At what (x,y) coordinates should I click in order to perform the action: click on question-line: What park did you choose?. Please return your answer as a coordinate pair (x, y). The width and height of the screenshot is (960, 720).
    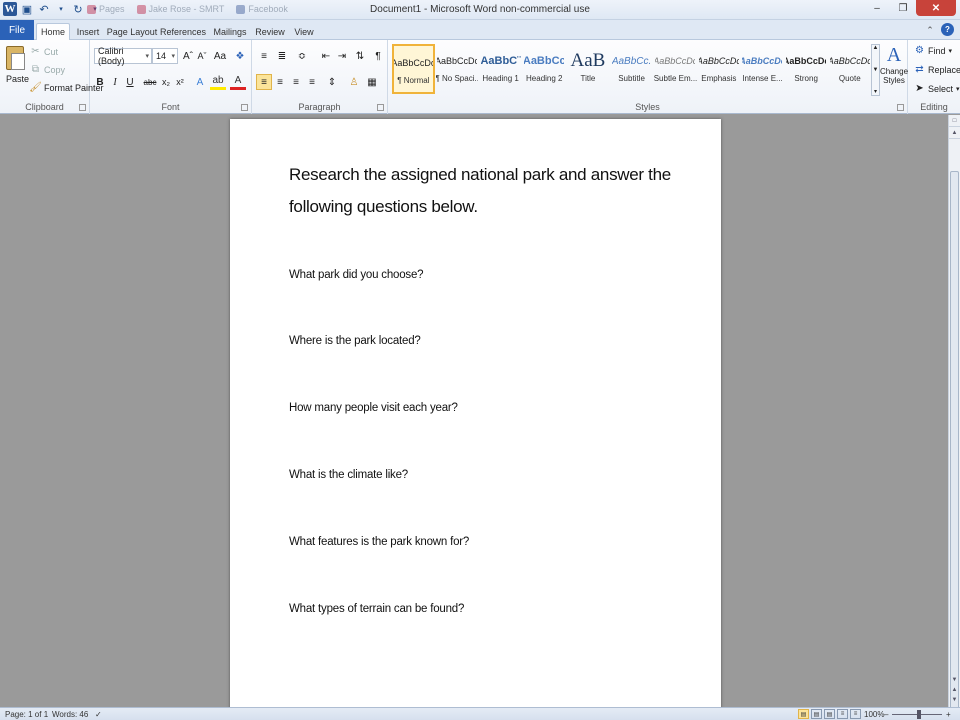
    Looking at the image, I should click on (356, 275).